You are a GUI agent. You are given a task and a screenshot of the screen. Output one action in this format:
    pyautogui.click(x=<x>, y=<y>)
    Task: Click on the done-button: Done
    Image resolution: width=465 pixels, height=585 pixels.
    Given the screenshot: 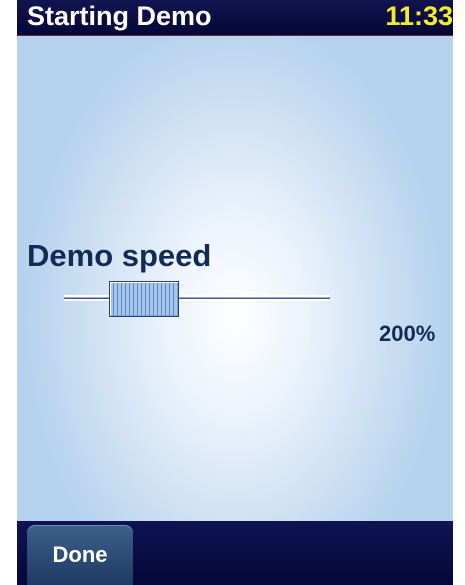 What is the action you would take?
    pyautogui.click(x=80, y=555)
    